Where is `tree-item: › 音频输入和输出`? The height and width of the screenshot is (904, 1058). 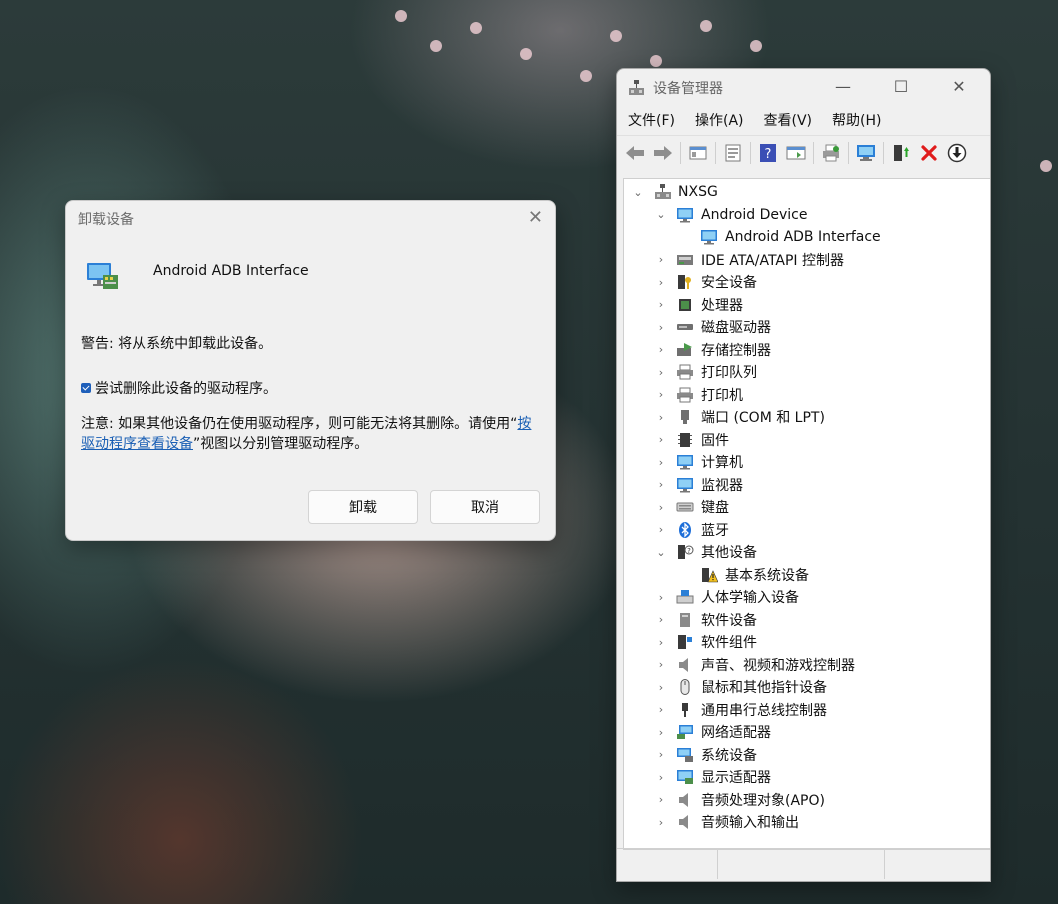 tree-item: › 音频输入和输出 is located at coordinates (807, 822).